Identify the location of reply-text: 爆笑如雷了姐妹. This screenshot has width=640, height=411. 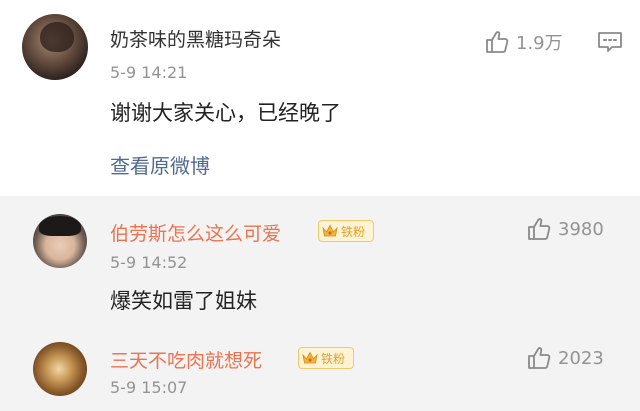
(183, 301).